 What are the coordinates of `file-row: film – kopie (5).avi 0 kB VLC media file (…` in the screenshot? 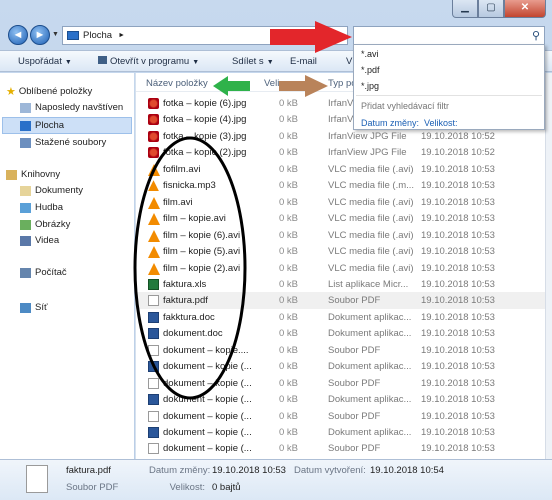 It's located at (340, 251).